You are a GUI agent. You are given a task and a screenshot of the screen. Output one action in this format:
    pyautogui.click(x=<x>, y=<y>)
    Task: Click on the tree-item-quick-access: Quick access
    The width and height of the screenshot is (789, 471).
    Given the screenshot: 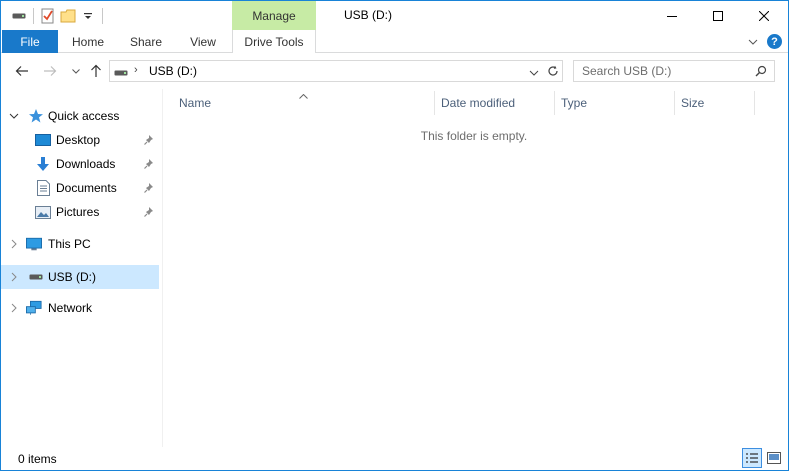 What is the action you would take?
    pyautogui.click(x=80, y=116)
    